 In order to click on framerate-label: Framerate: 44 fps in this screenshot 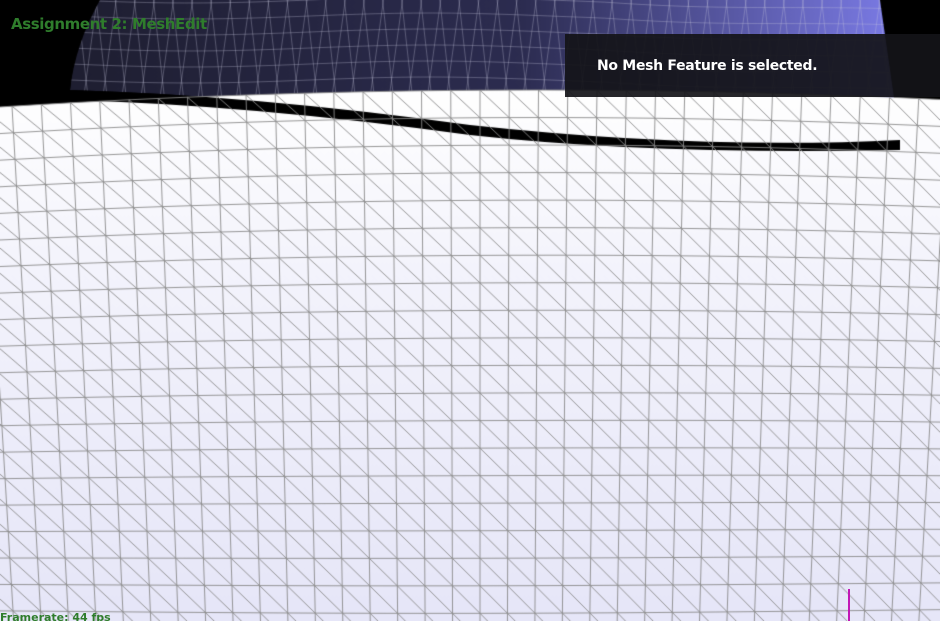, I will do `click(55, 616)`.